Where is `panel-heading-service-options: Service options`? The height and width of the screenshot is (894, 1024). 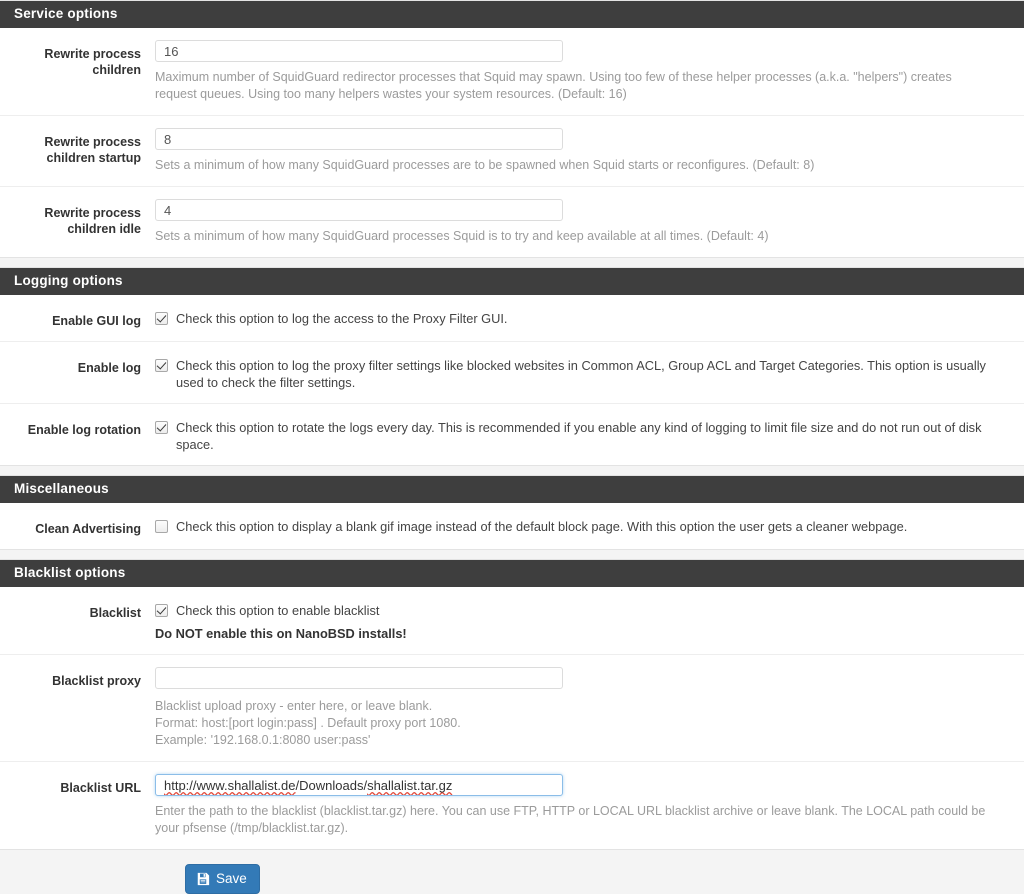
panel-heading-service-options: Service options is located at coordinates (512, 14).